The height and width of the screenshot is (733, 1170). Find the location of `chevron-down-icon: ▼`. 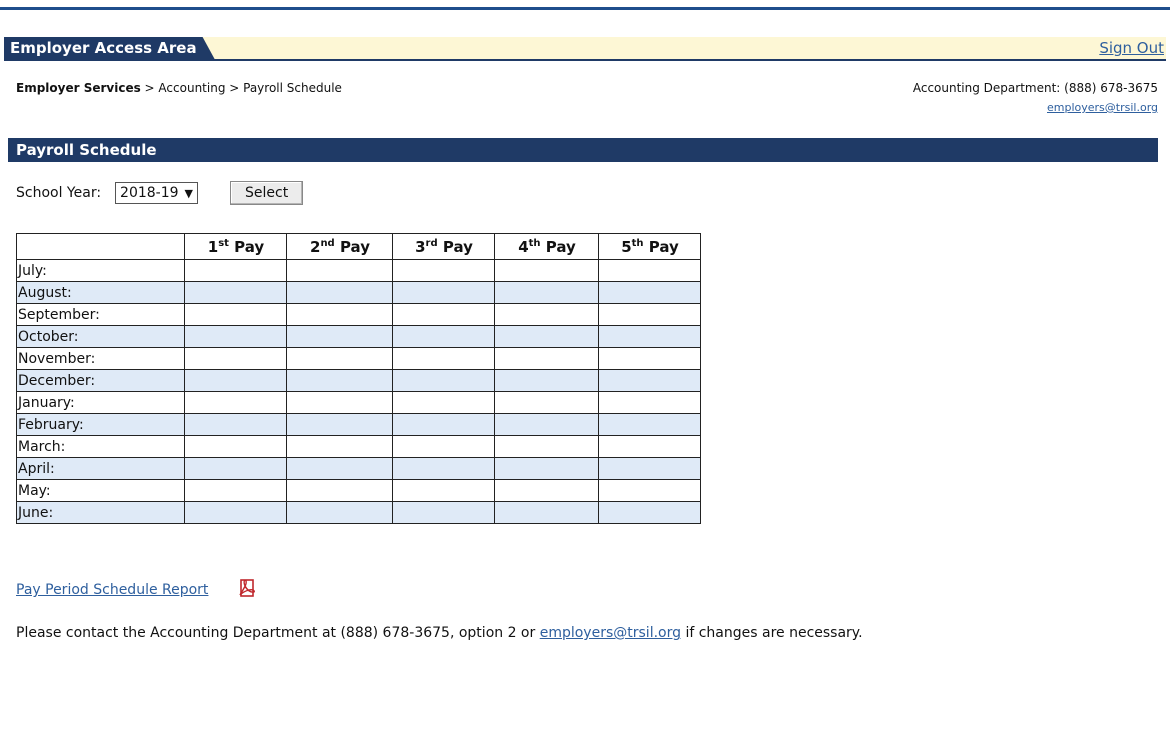

chevron-down-icon: ▼ is located at coordinates (189, 193).